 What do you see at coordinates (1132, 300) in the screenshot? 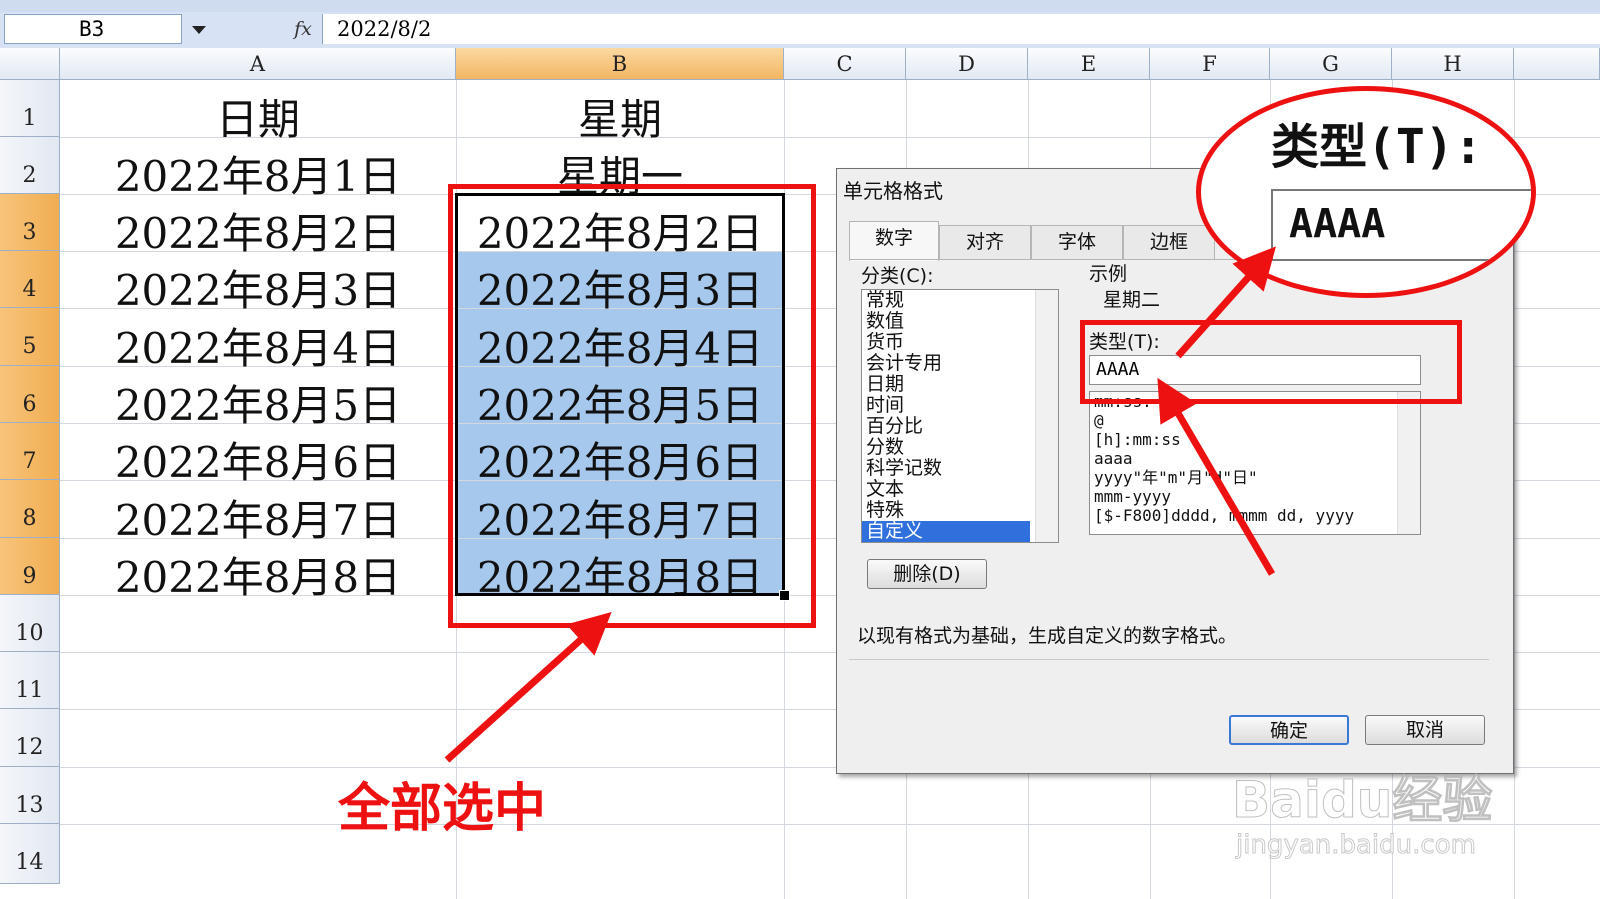
I see `sample-value: 星期二` at bounding box center [1132, 300].